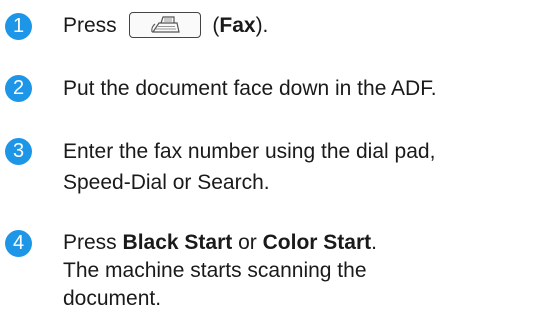 The height and width of the screenshot is (314, 533). What do you see at coordinates (18, 88) in the screenshot?
I see `step-number-badge: 2` at bounding box center [18, 88].